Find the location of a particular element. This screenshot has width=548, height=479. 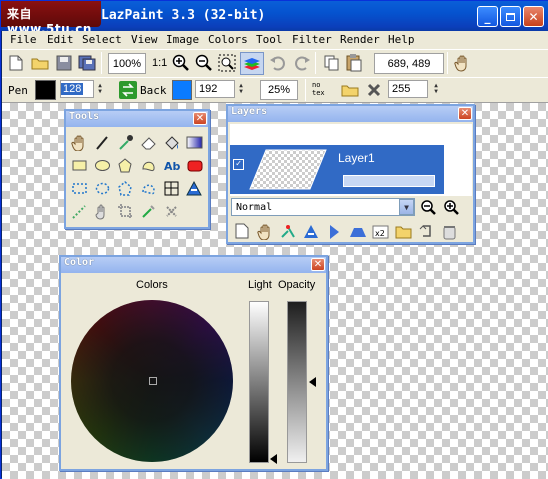

delete-selection-icon is located at coordinates (171, 211).